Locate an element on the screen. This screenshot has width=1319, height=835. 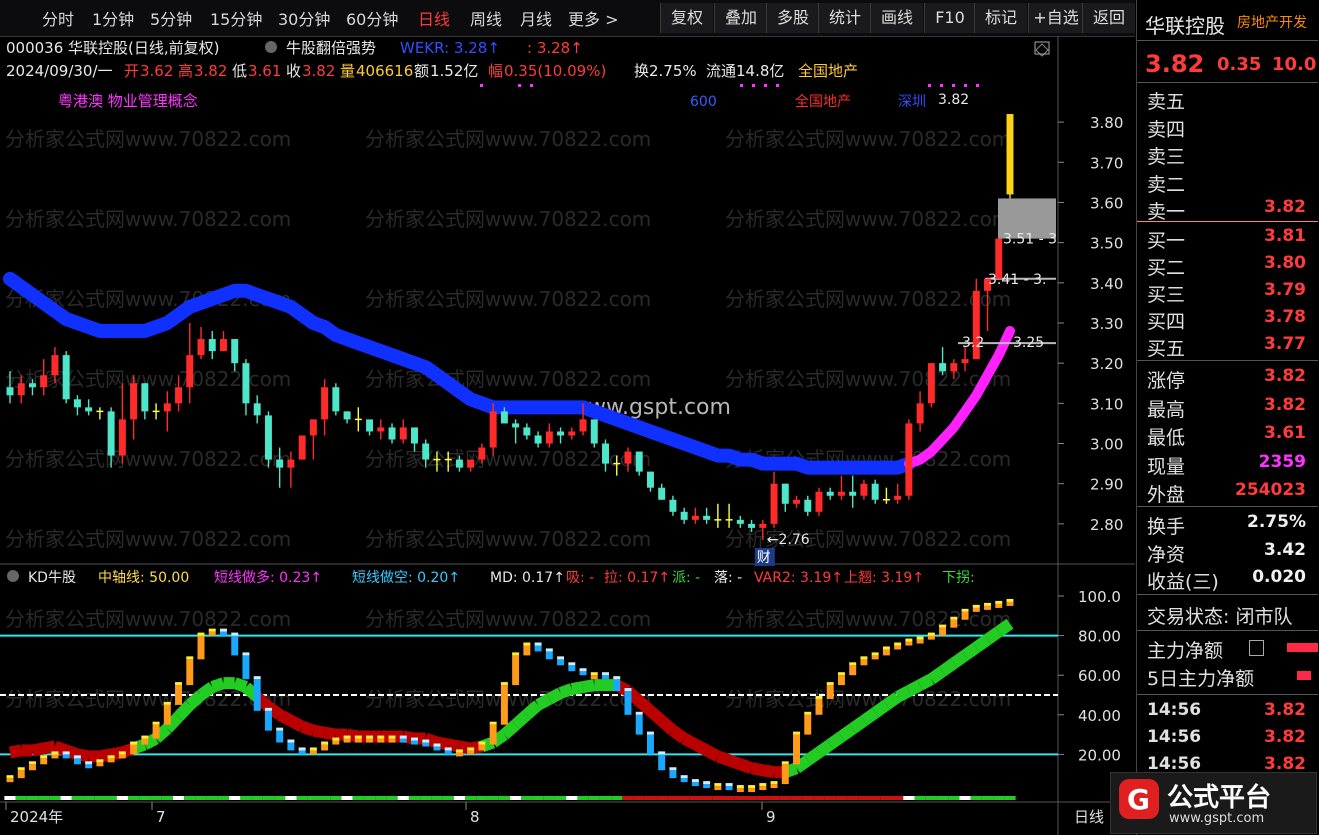
toolbar-button-4: 画线 is located at coordinates (896, 18).